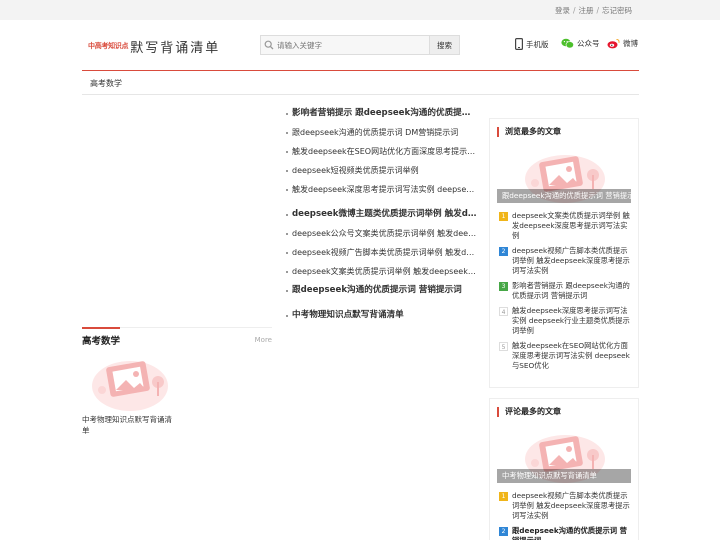 The width and height of the screenshot is (720, 540). I want to click on search-icon, so click(269, 45).